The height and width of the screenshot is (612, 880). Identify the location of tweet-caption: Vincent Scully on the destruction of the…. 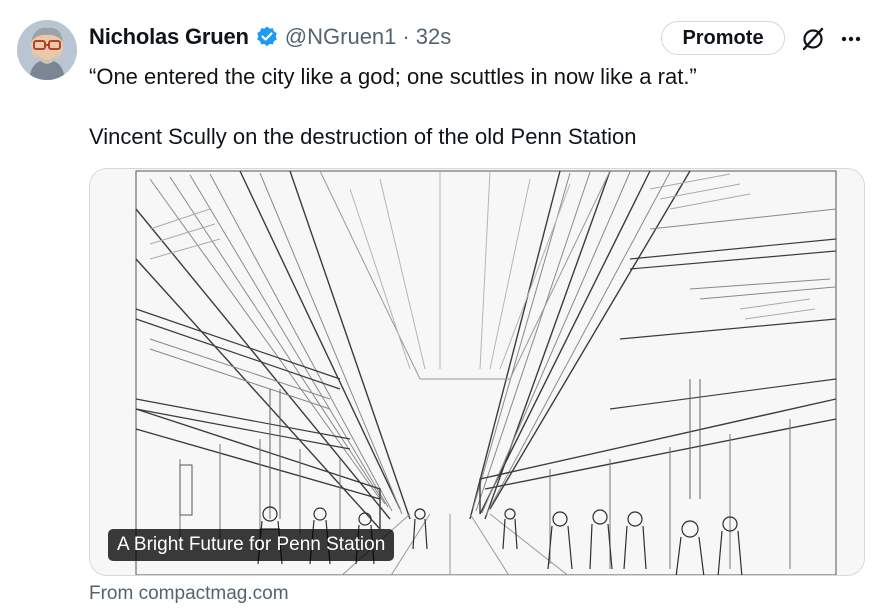
(363, 136).